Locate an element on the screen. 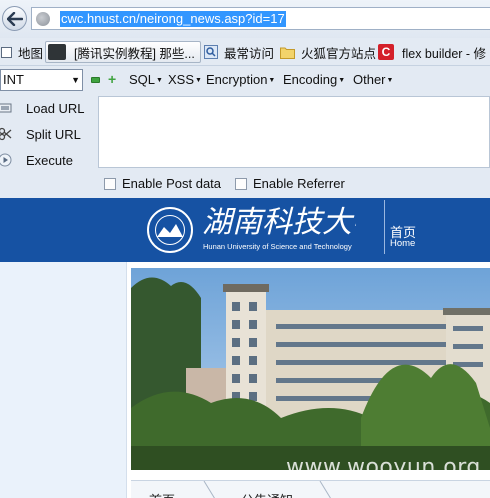 This screenshot has height=498, width=490. load-url-label: Load URL is located at coordinates (55, 108).